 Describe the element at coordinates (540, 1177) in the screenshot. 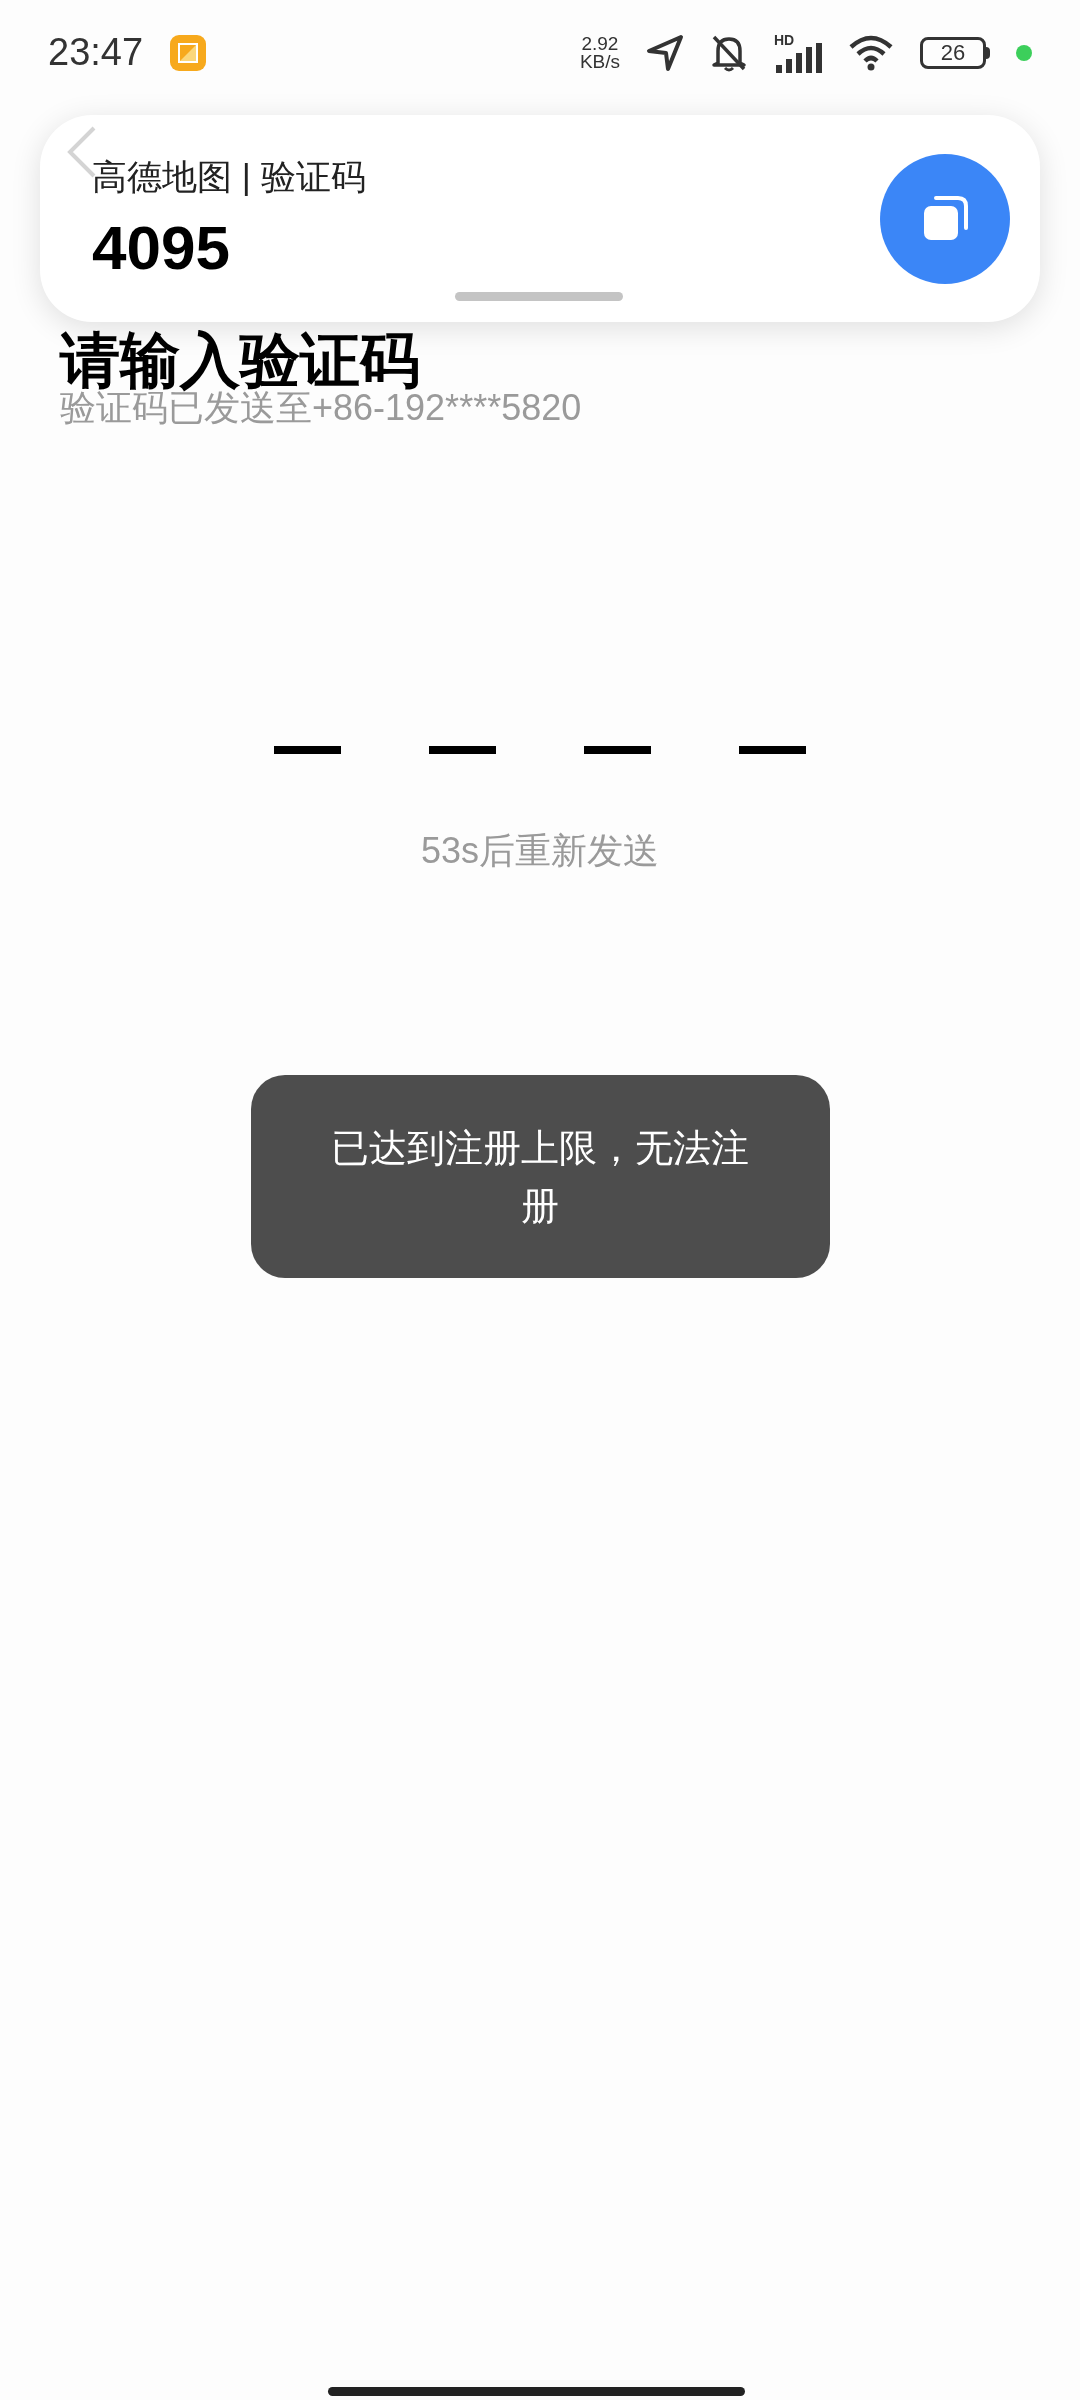

I see `toast-message: 已达到注册上限，无法注册` at that location.